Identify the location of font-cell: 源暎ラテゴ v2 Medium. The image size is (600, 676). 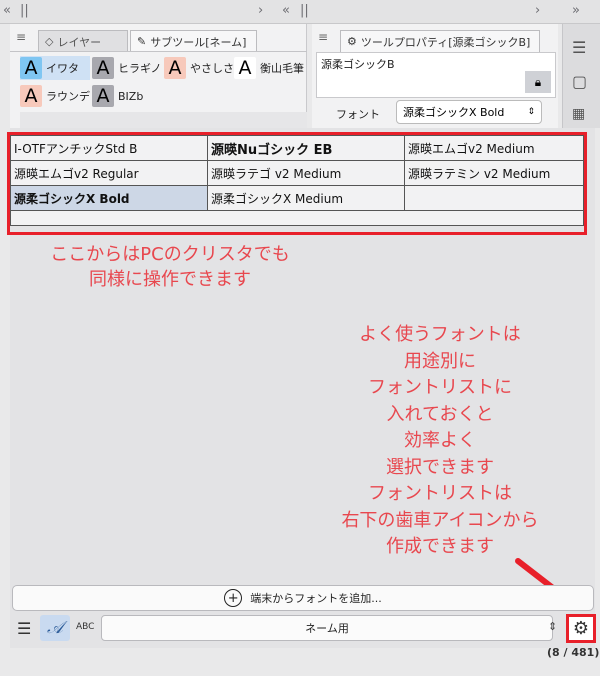
(306, 173).